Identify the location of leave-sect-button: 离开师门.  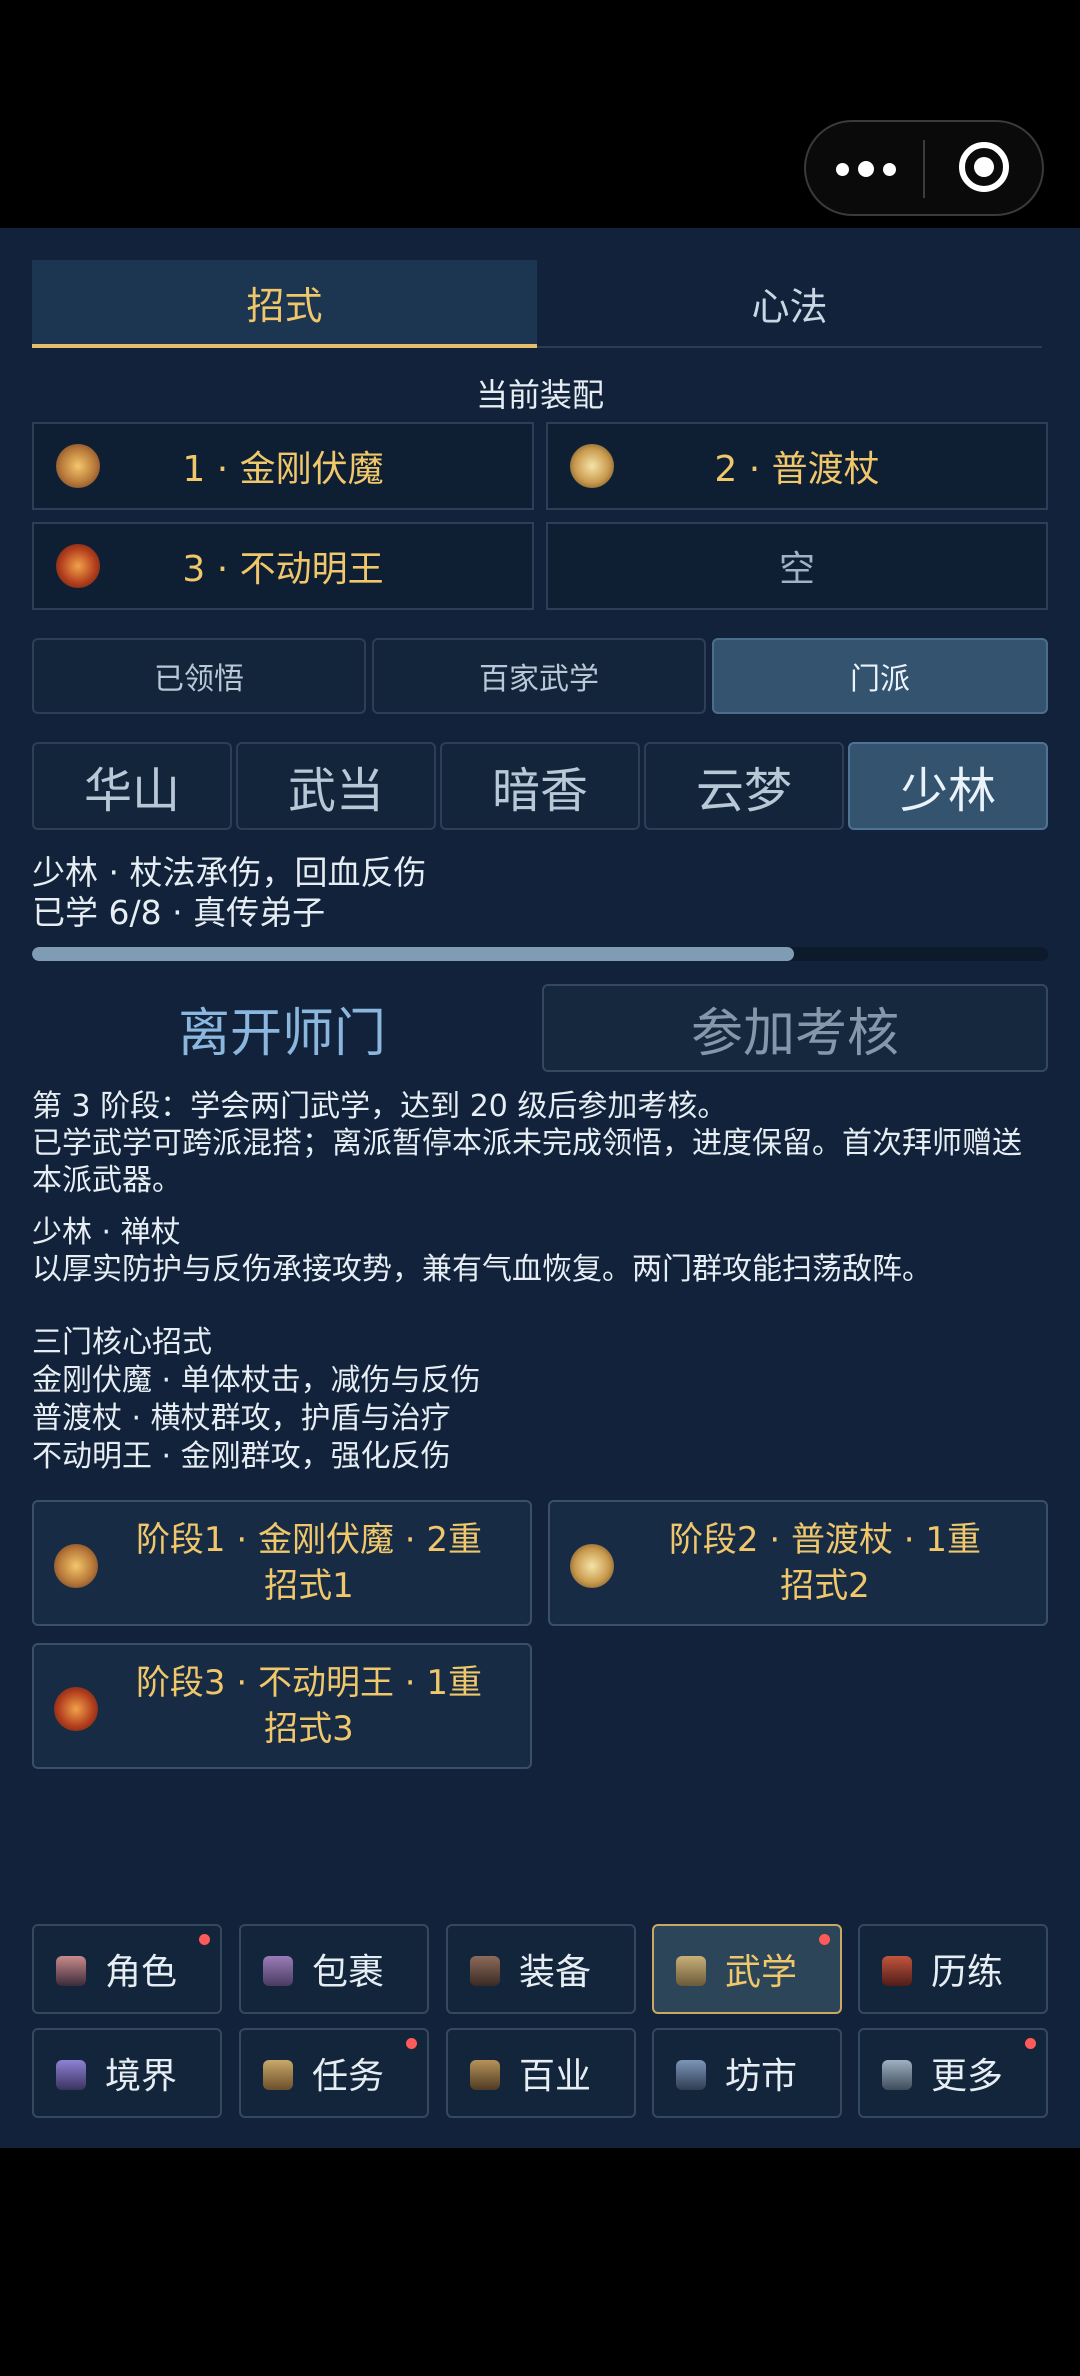
(282, 1028).